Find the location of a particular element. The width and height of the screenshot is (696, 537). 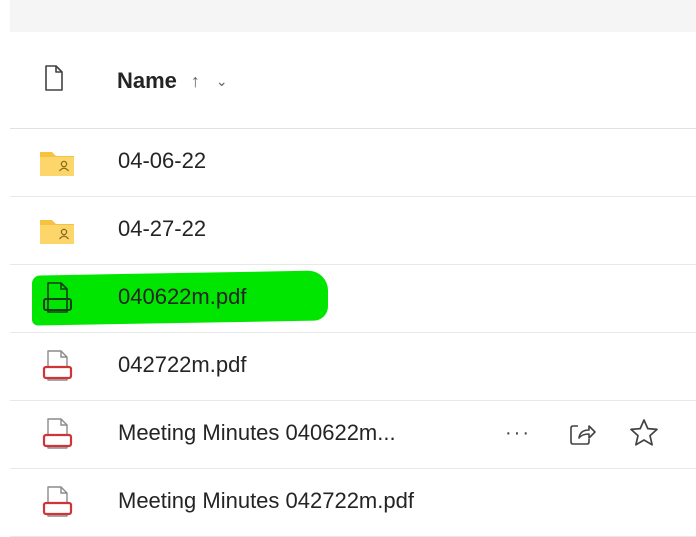

list-item: Meeting Minutes 040622m... ··· is located at coordinates (353, 435).